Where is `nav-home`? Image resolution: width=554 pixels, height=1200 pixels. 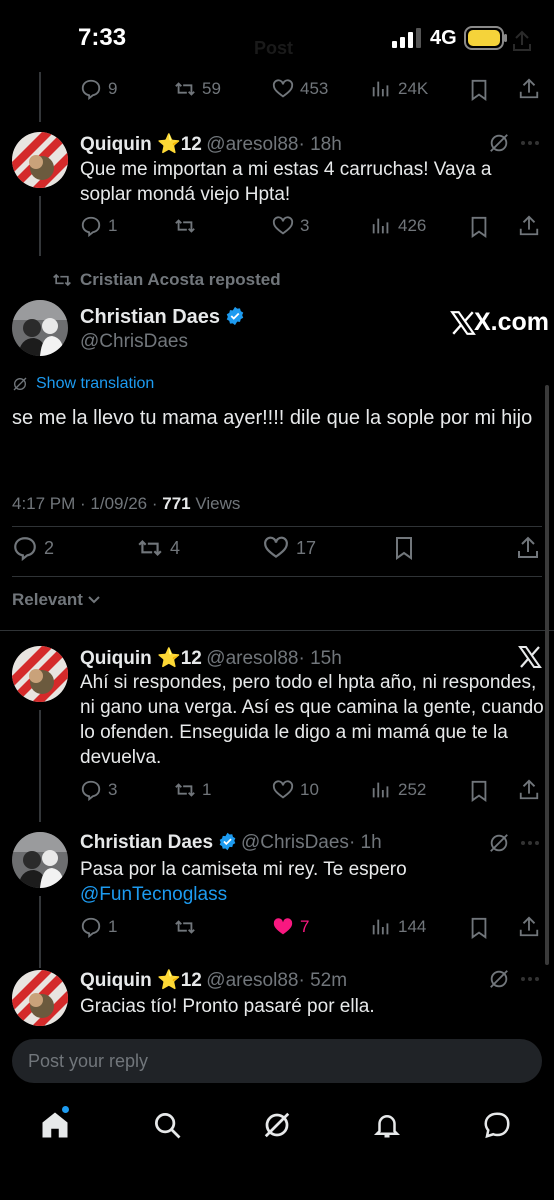
nav-home is located at coordinates (56, 1124).